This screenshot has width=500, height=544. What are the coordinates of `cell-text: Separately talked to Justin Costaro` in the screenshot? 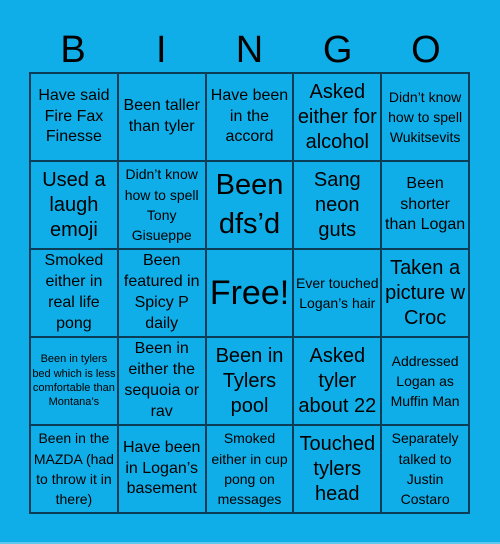 It's located at (425, 469).